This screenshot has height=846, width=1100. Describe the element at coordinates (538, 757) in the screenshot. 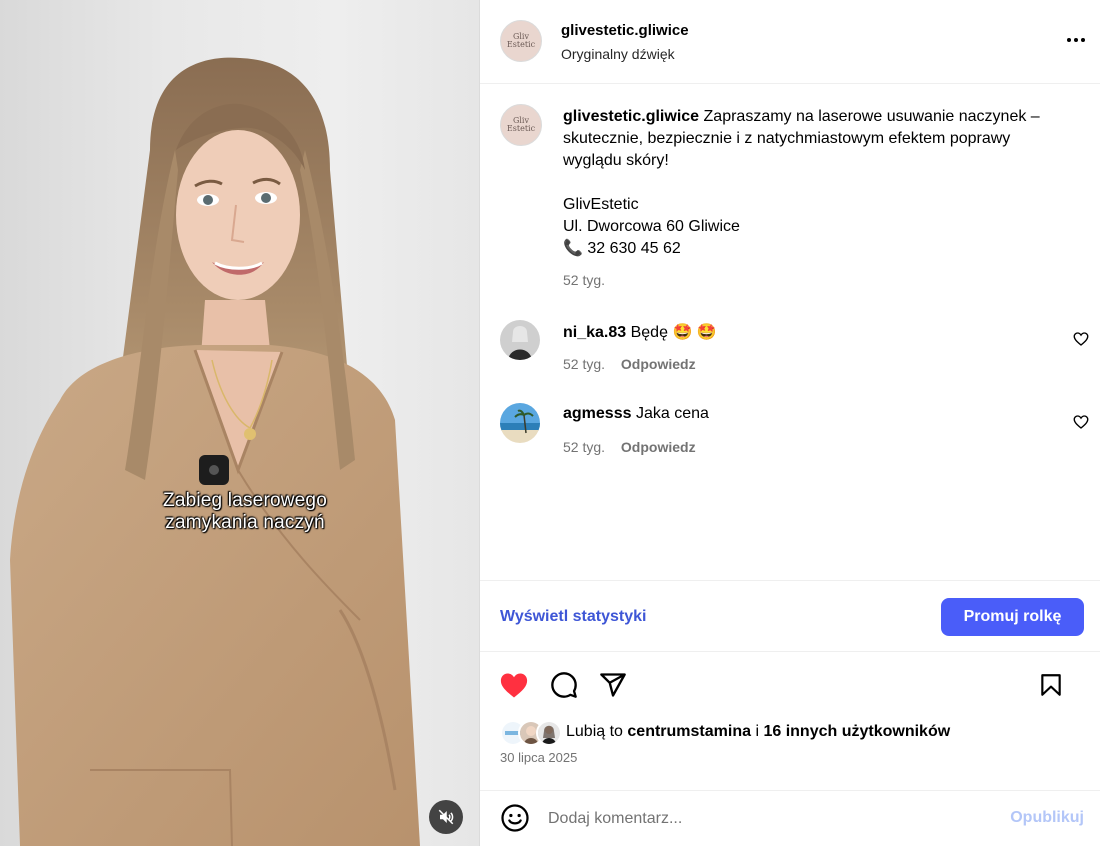

I see `post-date: 30 lipca 2025` at that location.